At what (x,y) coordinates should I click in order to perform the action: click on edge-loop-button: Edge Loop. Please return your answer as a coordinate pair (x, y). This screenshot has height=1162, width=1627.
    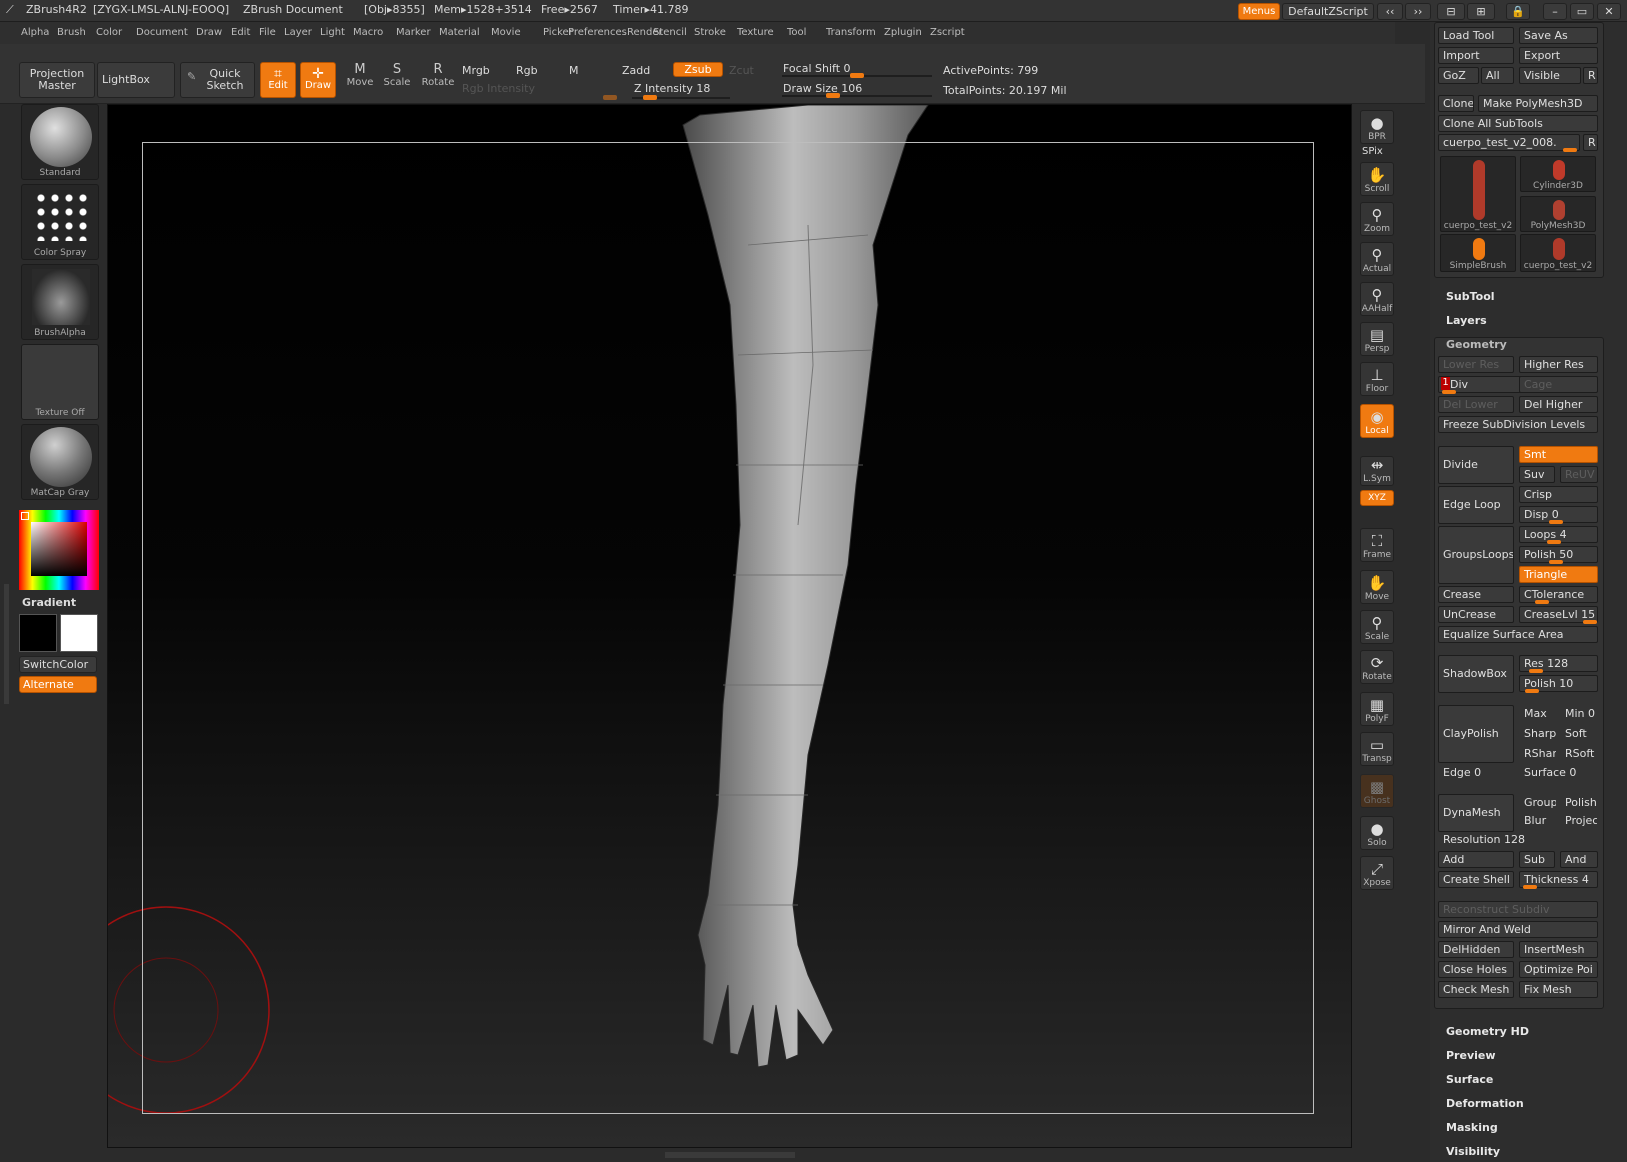
    Looking at the image, I should click on (1476, 505).